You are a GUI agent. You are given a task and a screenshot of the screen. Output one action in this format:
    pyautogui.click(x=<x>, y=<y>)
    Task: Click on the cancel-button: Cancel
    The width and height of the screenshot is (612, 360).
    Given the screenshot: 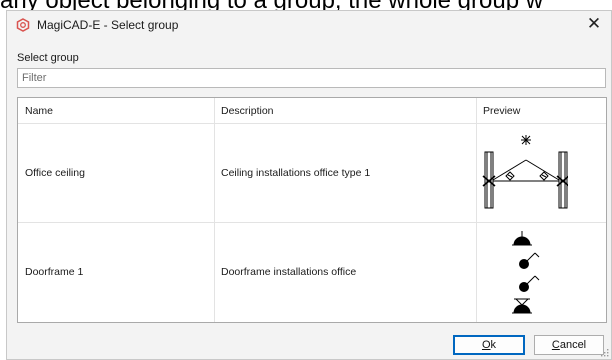 What is the action you would take?
    pyautogui.click(x=569, y=345)
    